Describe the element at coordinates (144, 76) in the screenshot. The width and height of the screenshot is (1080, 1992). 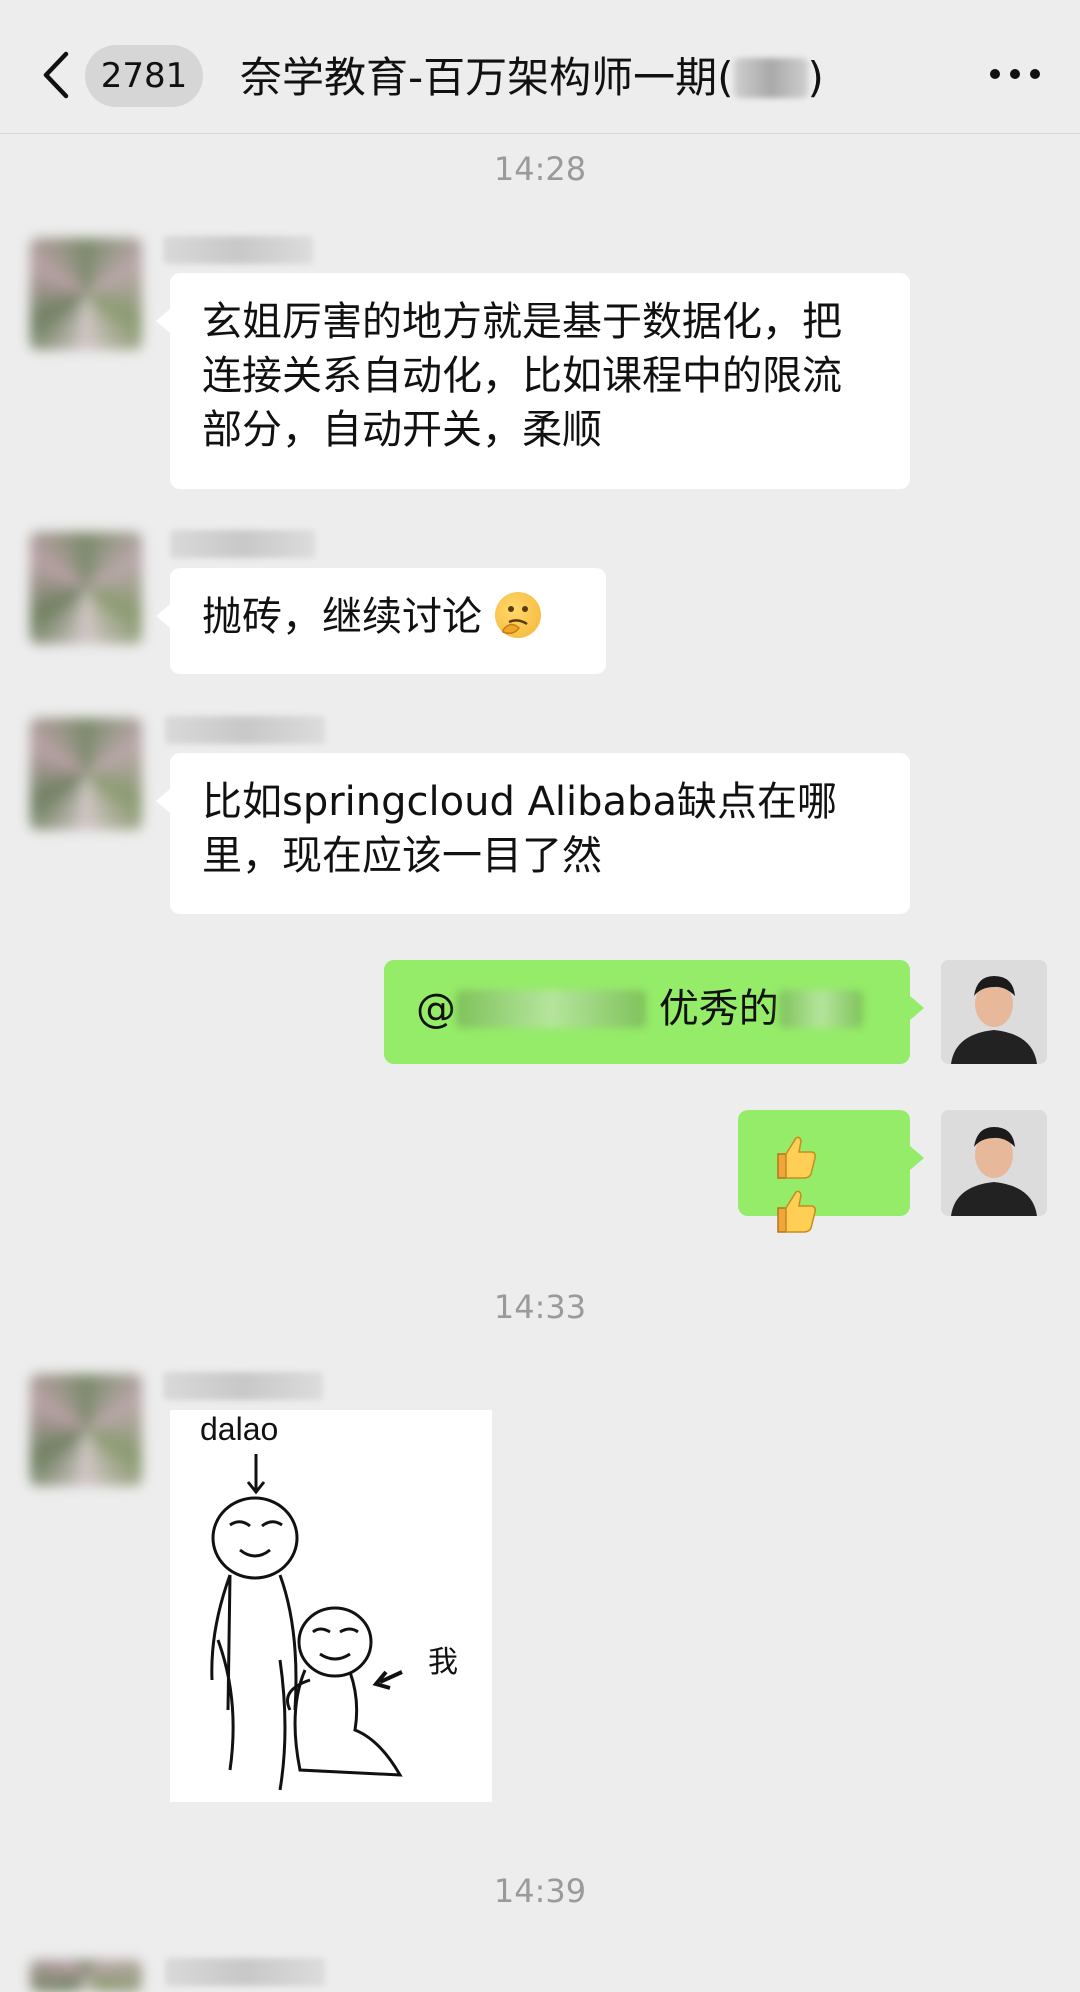
I see `unread-count-badge: 2781` at that location.